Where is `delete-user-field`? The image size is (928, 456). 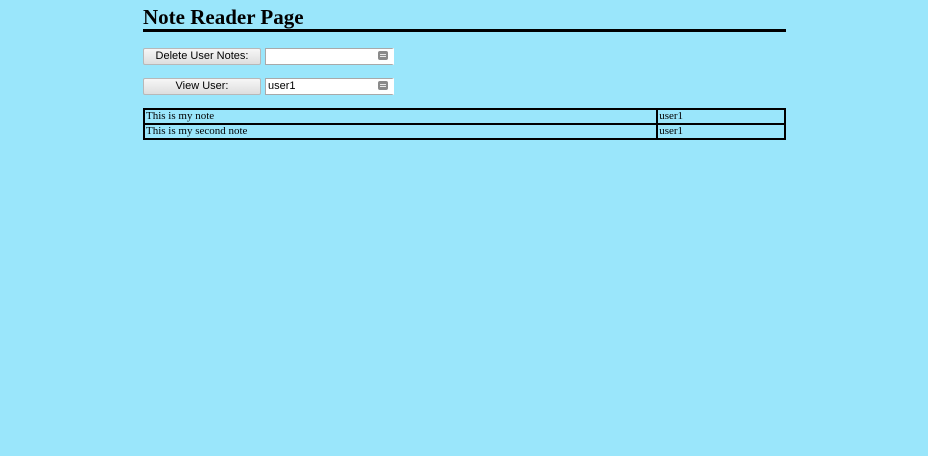
delete-user-field is located at coordinates (329, 56).